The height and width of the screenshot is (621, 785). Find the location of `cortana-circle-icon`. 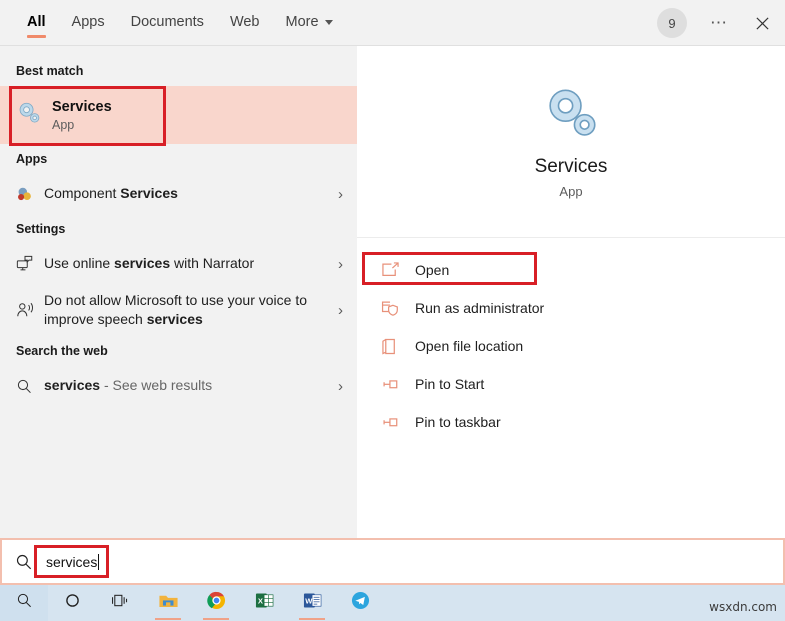

cortana-circle-icon is located at coordinates (72, 603).